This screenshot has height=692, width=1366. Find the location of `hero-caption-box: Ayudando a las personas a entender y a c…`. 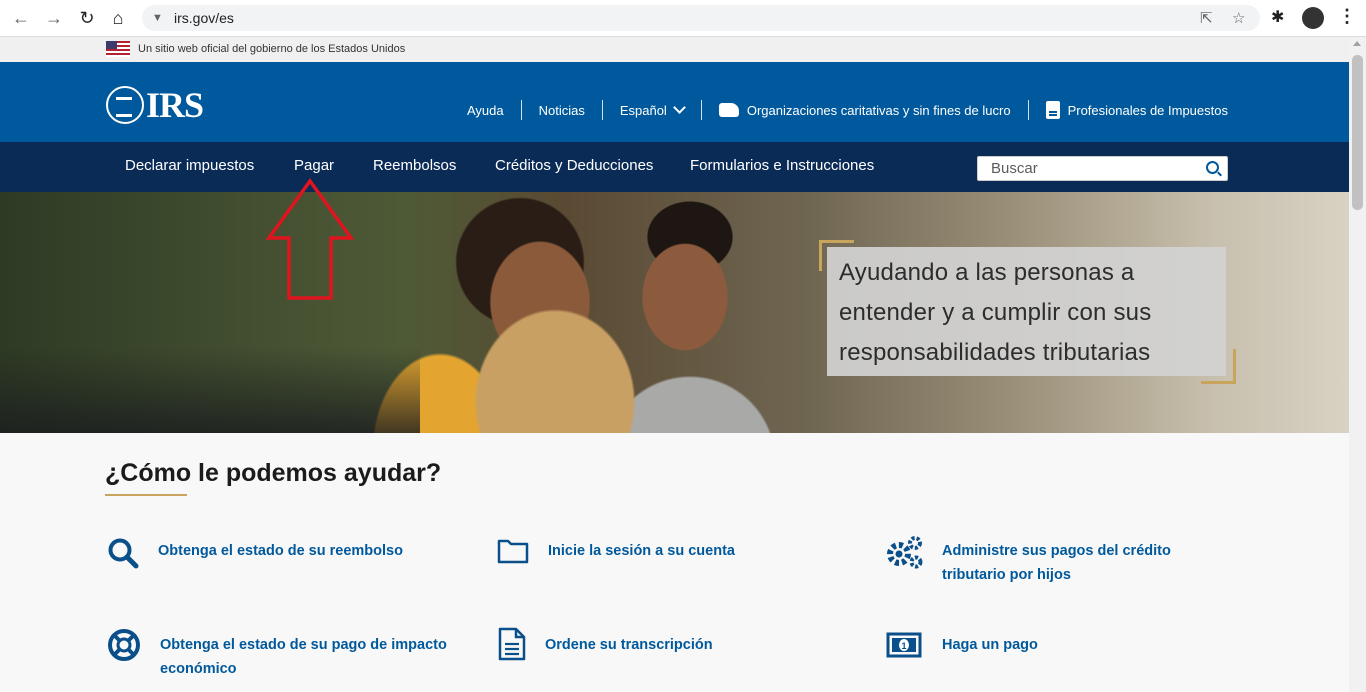

hero-caption-box: Ayudando a las personas a entender y a c… is located at coordinates (1026, 311).